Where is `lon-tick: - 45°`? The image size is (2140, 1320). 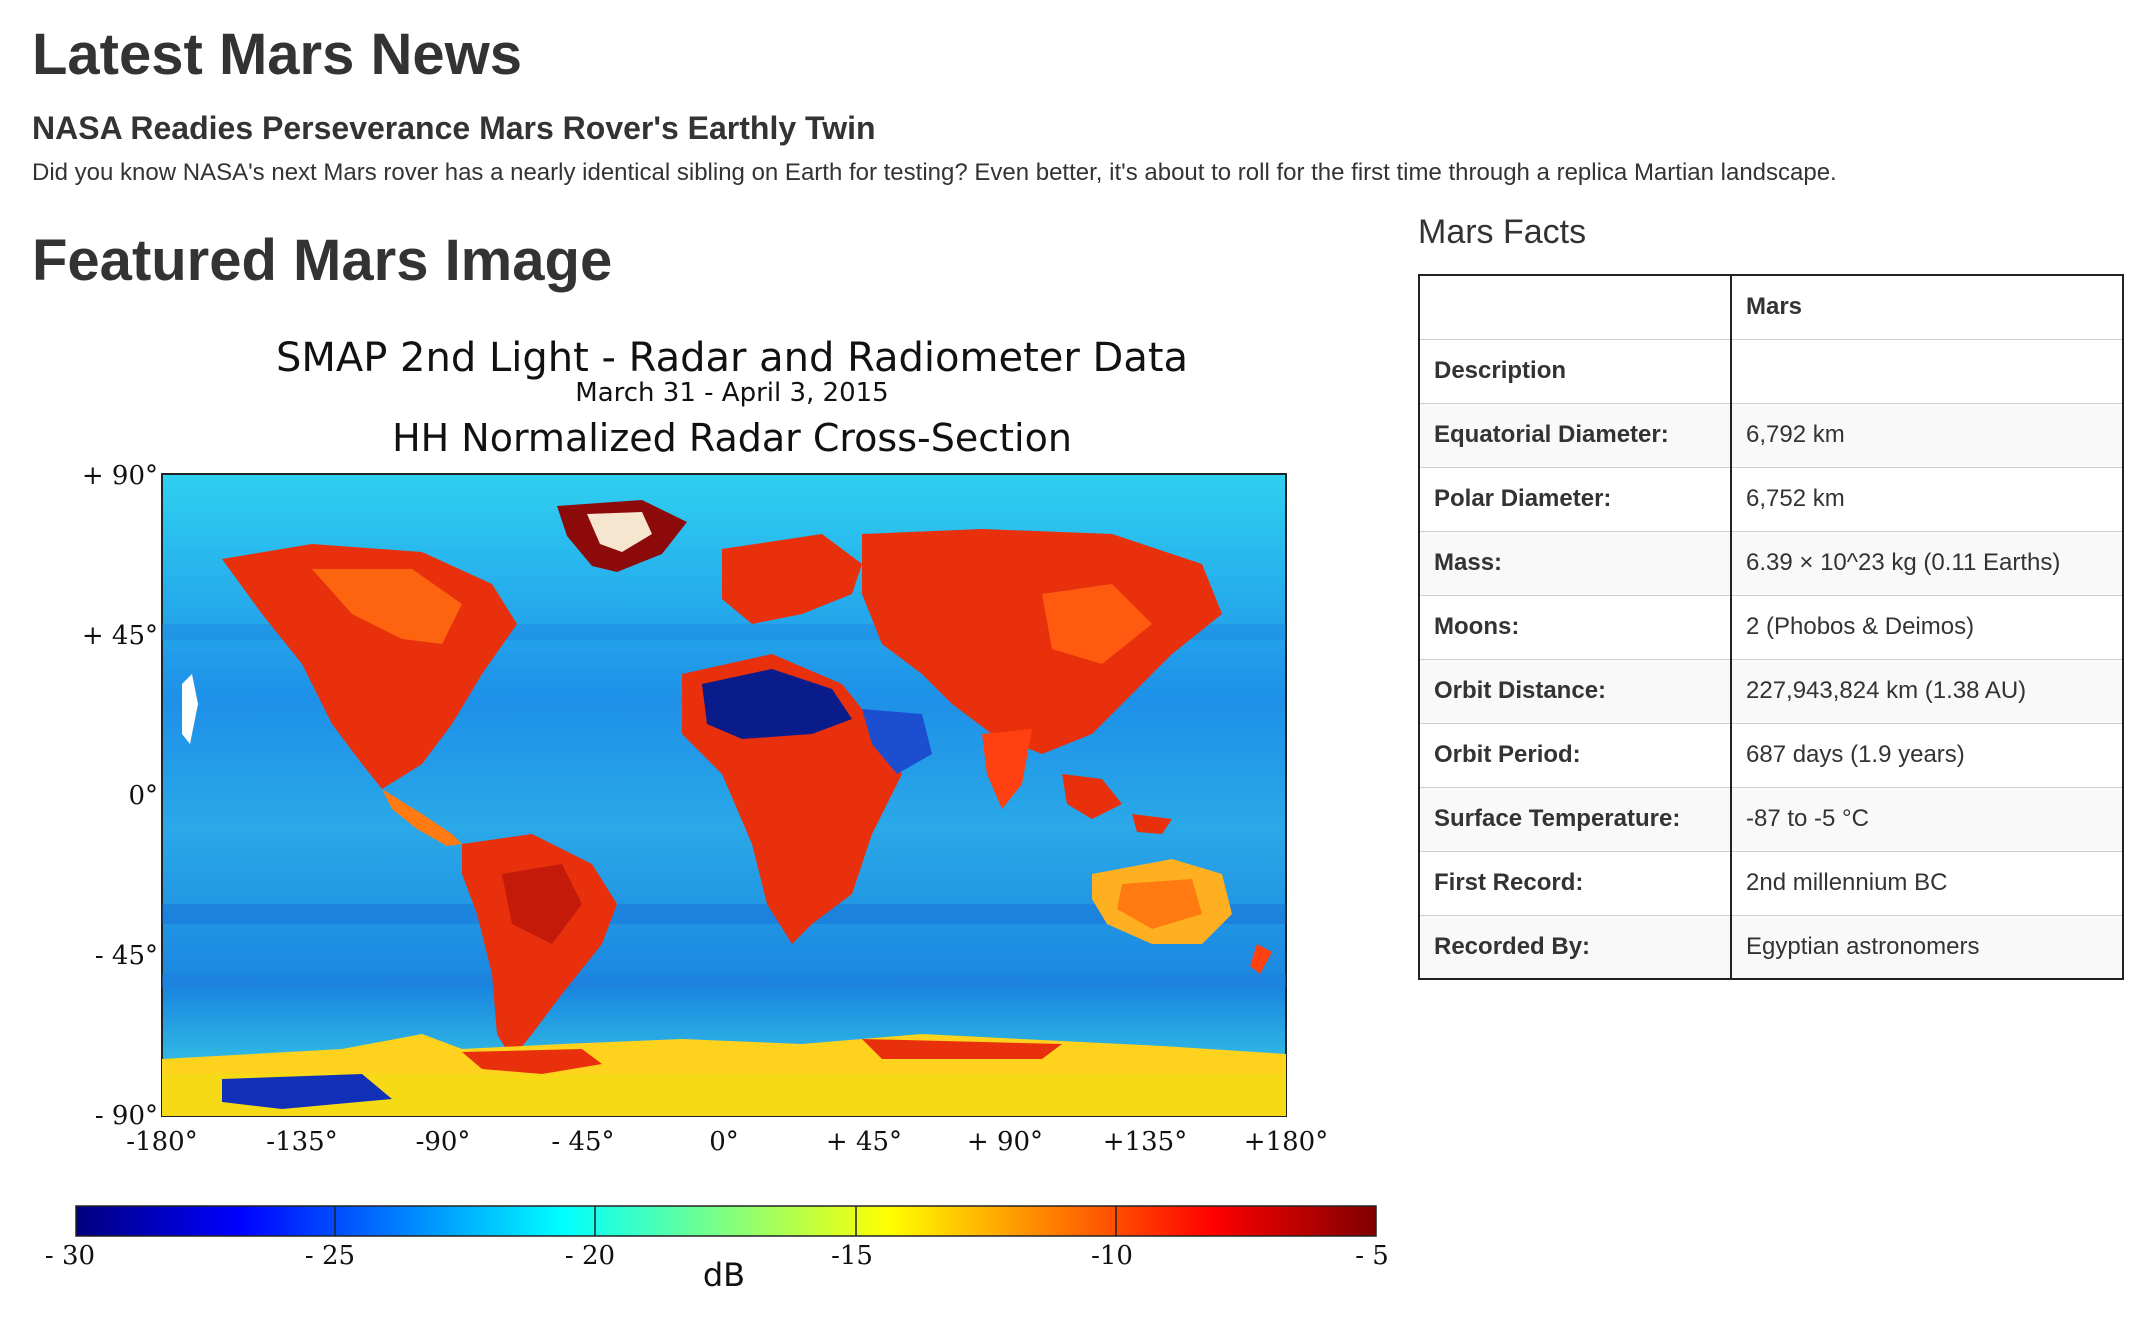 lon-tick: - 45° is located at coordinates (582, 1142).